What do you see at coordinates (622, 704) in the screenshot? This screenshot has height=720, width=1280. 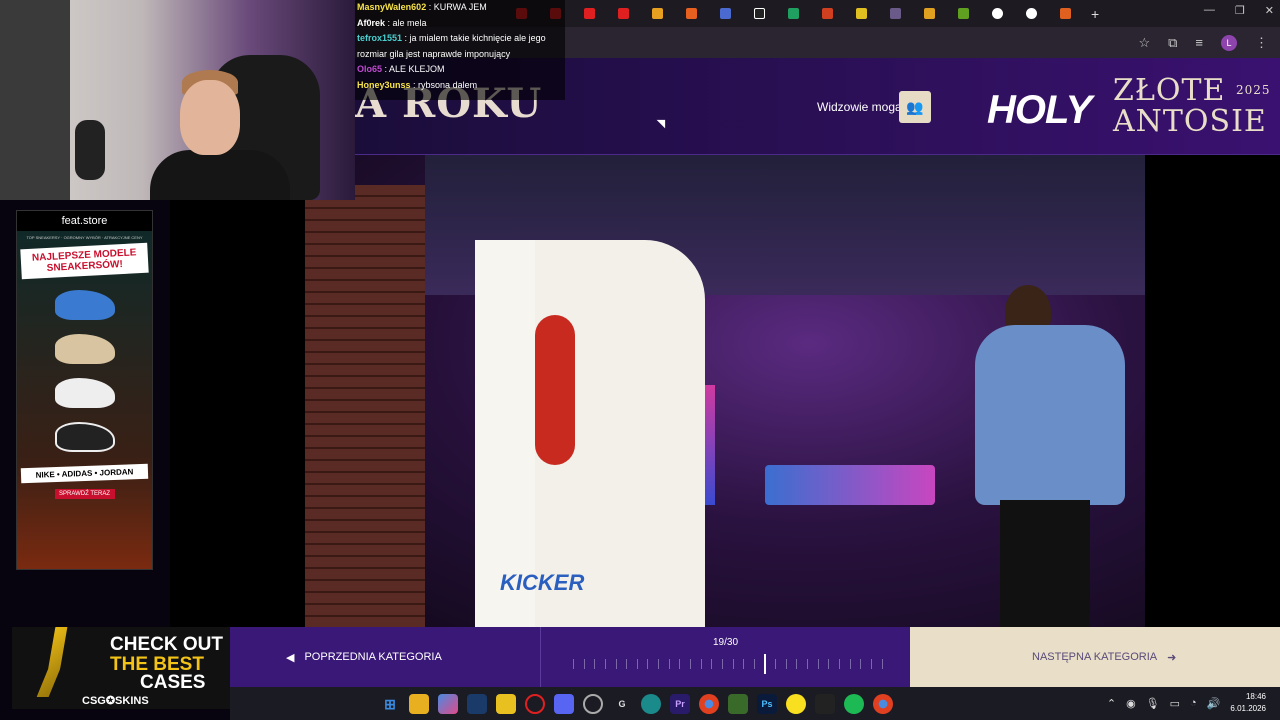 I see `app-icon: G` at bounding box center [622, 704].